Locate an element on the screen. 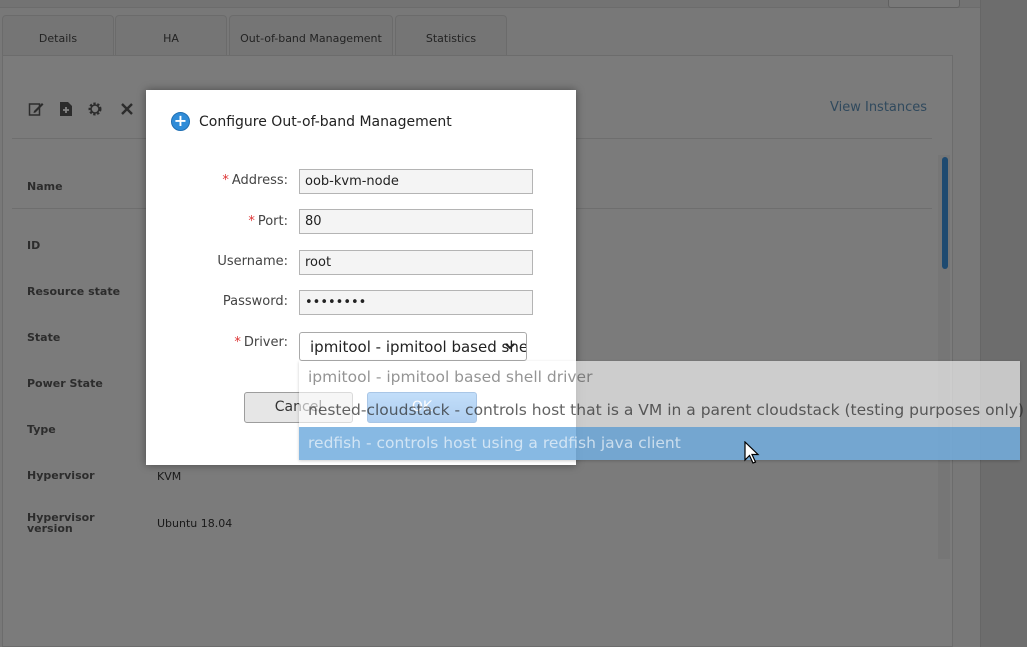 This screenshot has height=647, width=1027. driver-option-ipmitool: ipmitool - ipmitool based shell driver is located at coordinates (659, 377).